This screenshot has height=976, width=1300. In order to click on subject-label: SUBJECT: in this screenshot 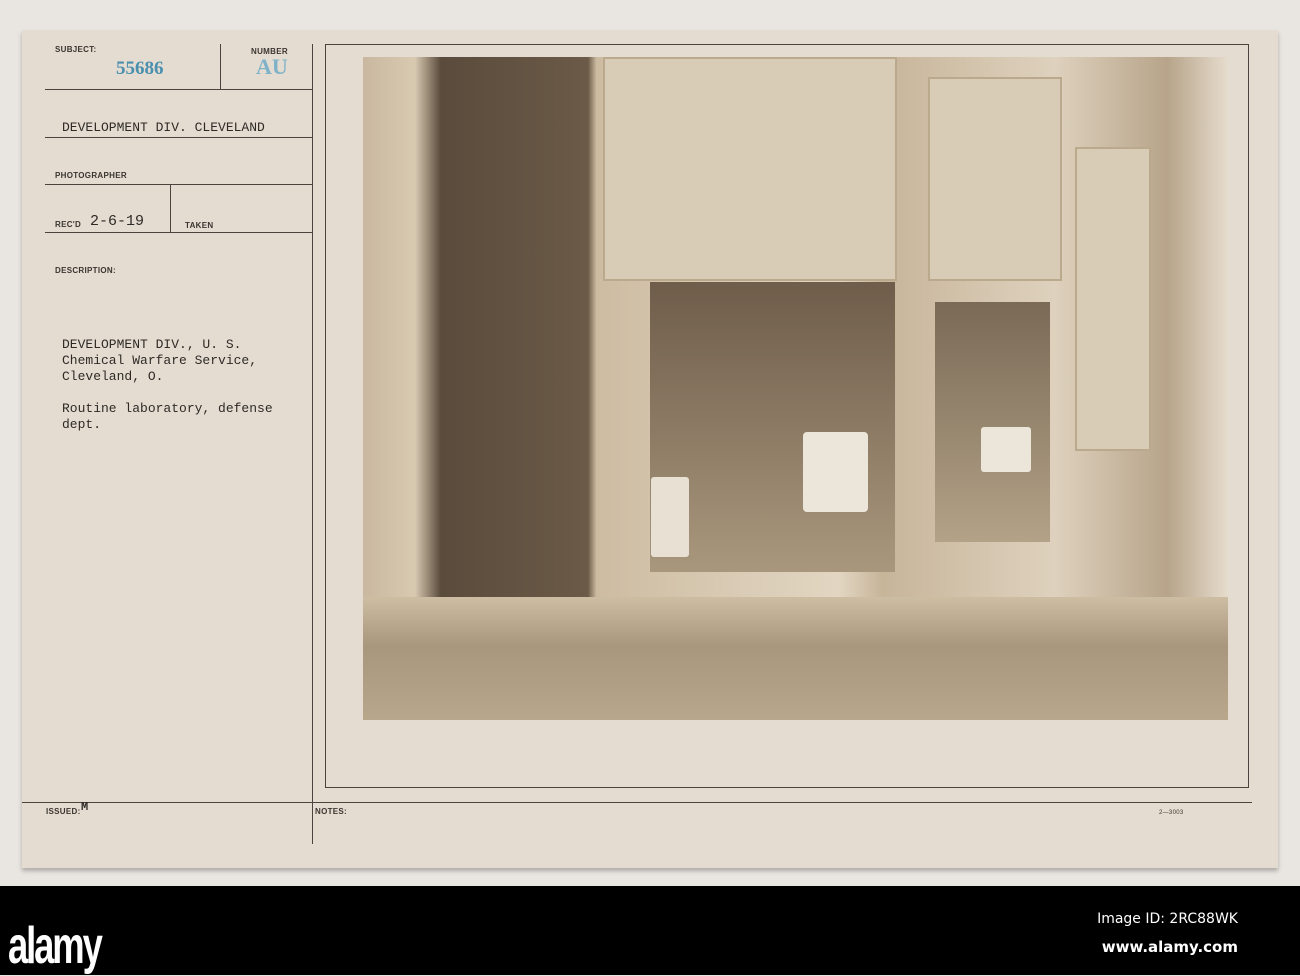, I will do `click(76, 49)`.